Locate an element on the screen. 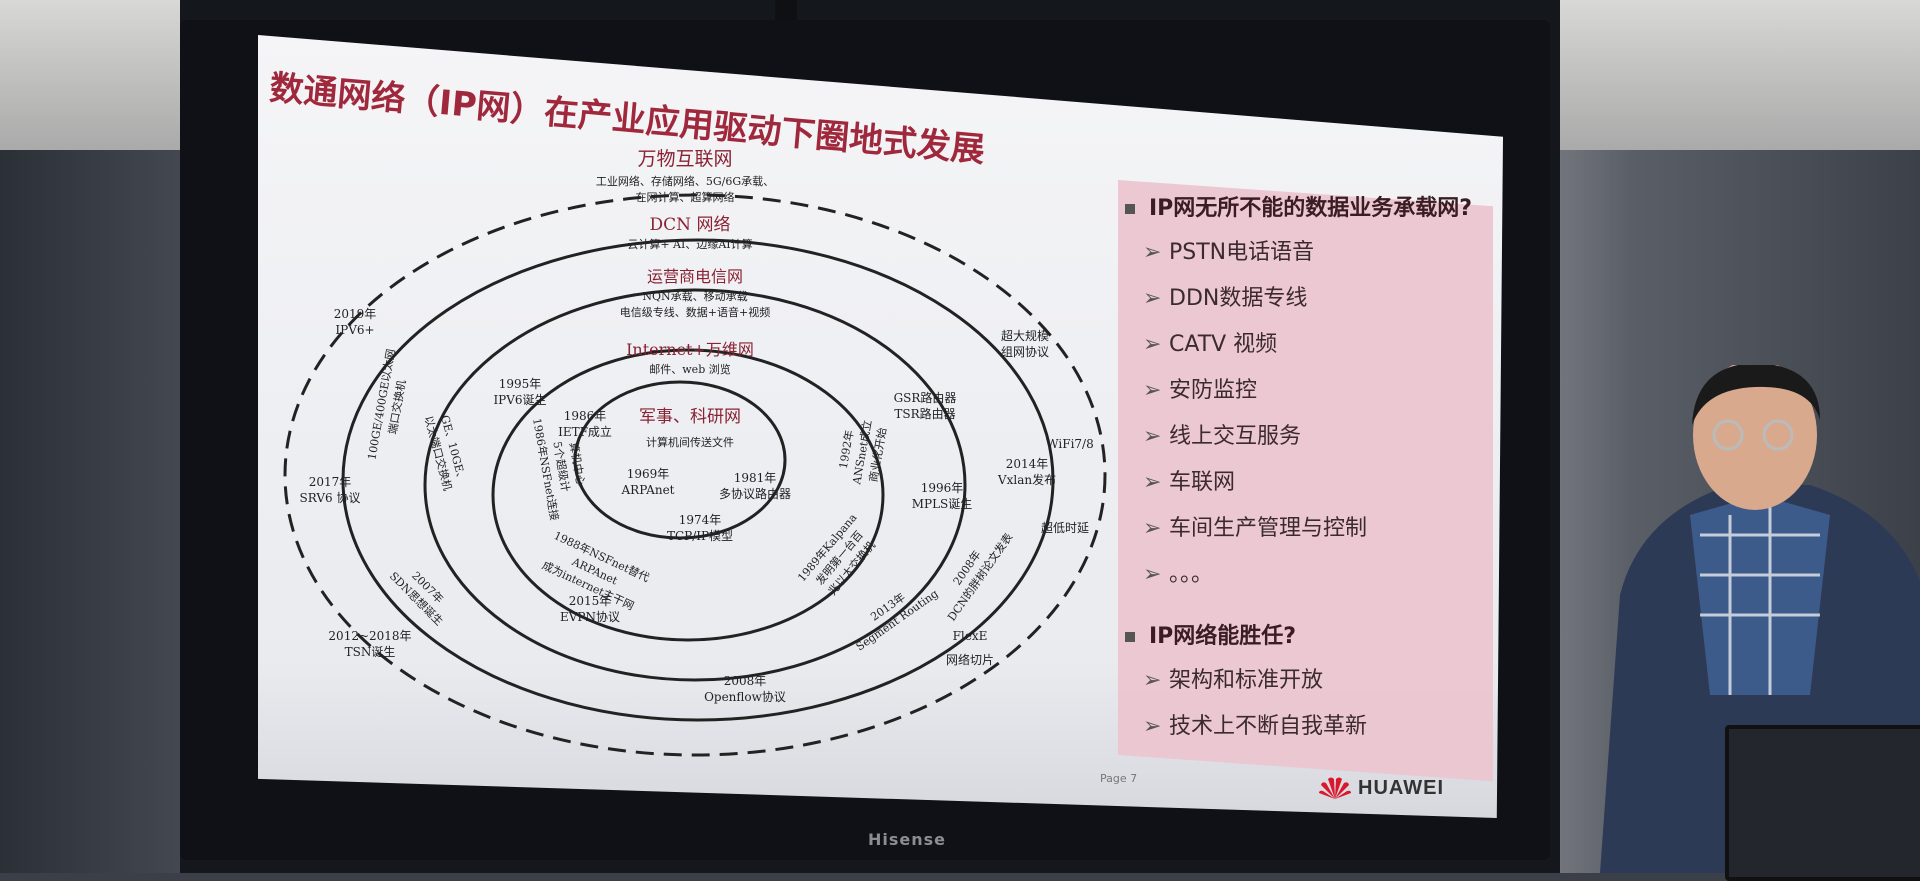 The width and height of the screenshot is (1920, 881). ring2-line1: 云计算+ AI、边缘AI计算 is located at coordinates (689, 244).